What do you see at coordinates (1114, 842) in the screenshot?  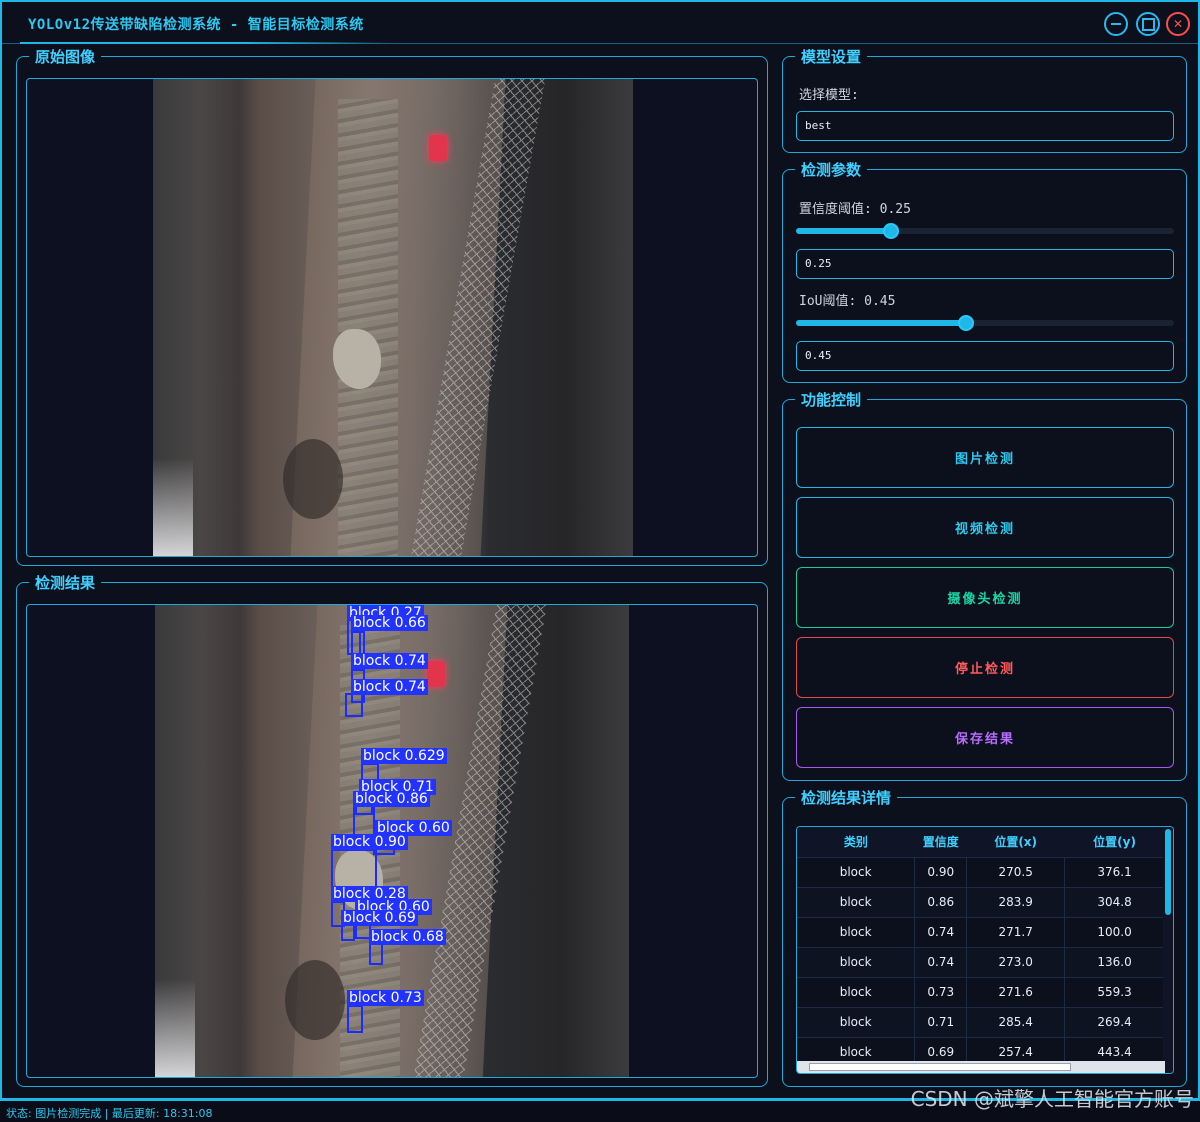 I see `column-header-y: 位置(y)` at bounding box center [1114, 842].